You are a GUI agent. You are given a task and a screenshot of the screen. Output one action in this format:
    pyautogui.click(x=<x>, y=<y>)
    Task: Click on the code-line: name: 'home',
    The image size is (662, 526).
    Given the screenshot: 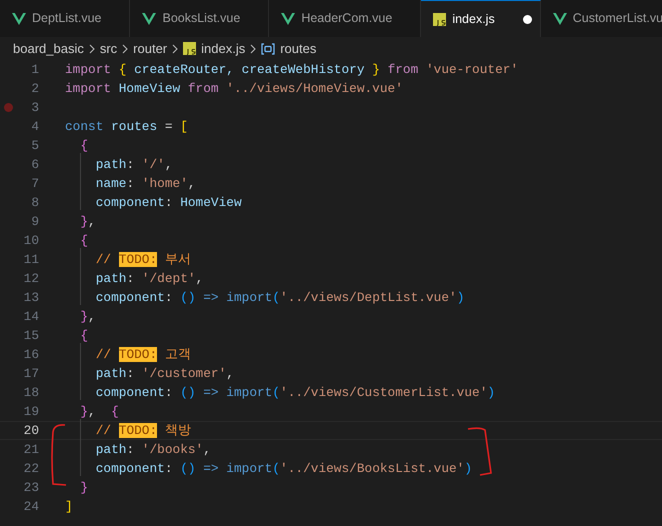 What is the action you would take?
    pyautogui.click(x=145, y=183)
    